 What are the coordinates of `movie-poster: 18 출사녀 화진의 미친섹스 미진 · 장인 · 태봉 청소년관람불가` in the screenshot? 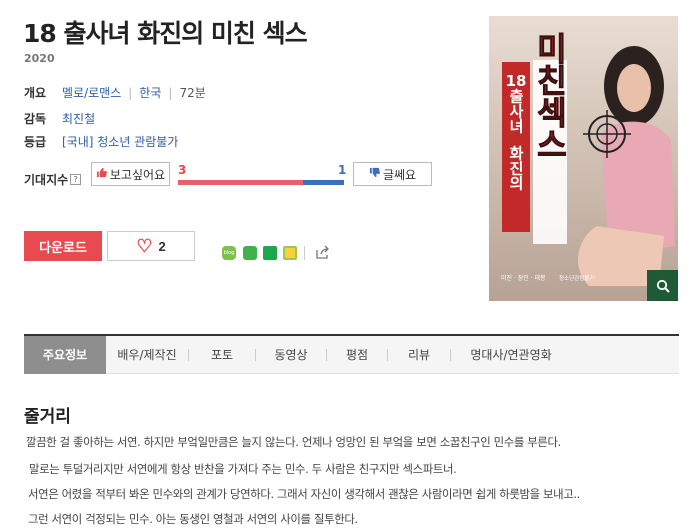 It's located at (583, 158).